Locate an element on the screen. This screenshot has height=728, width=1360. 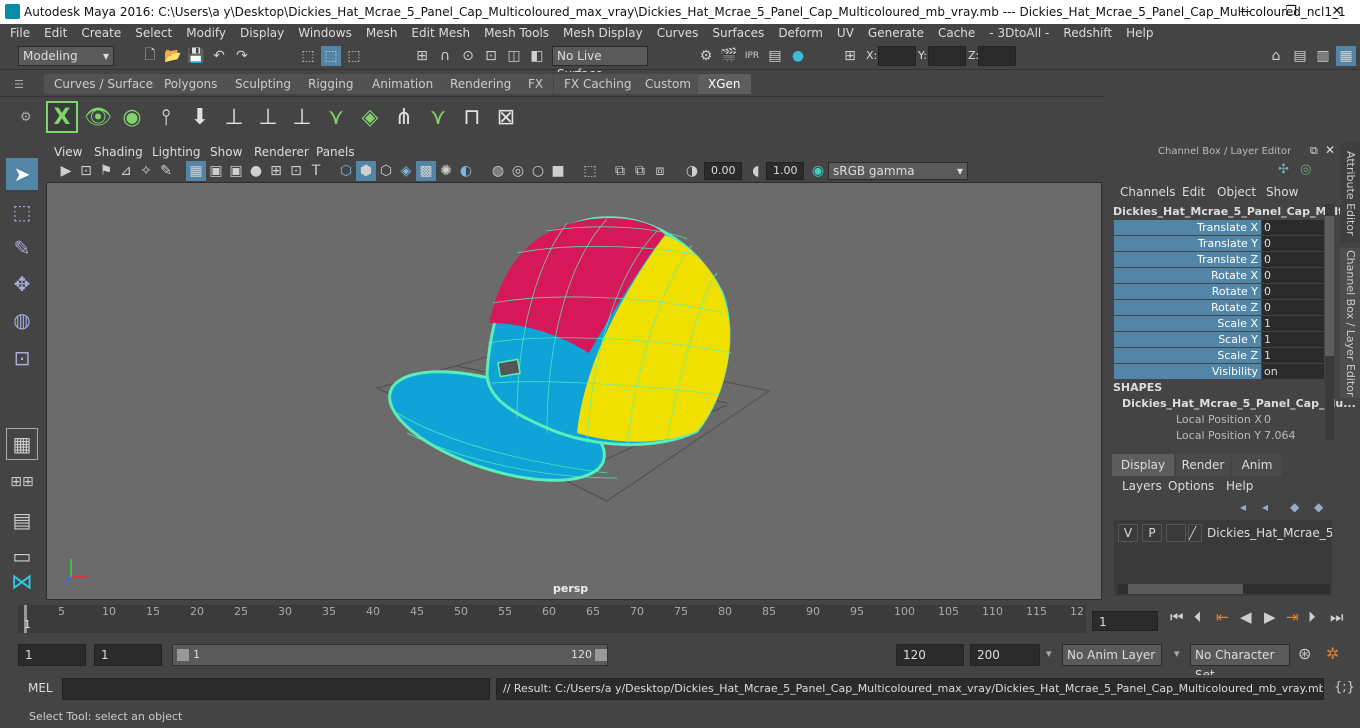
step-forward-key-icon: ⇥ is located at coordinates (1292, 617).